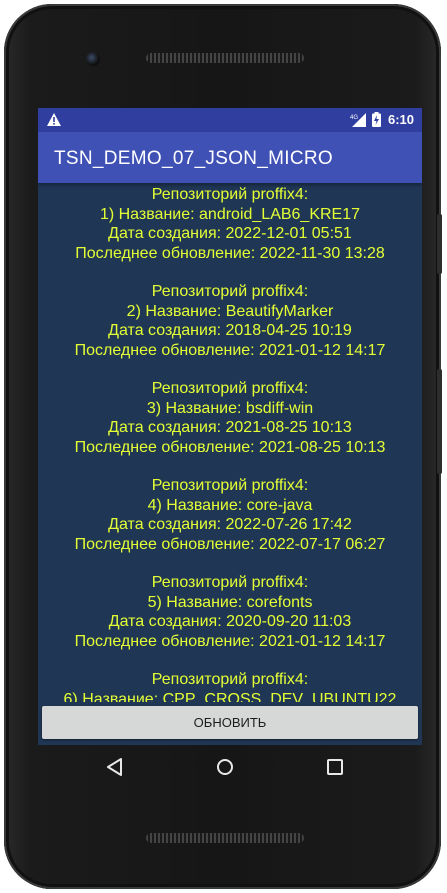 The image size is (447, 893). What do you see at coordinates (439, 244) in the screenshot?
I see `power-button` at bounding box center [439, 244].